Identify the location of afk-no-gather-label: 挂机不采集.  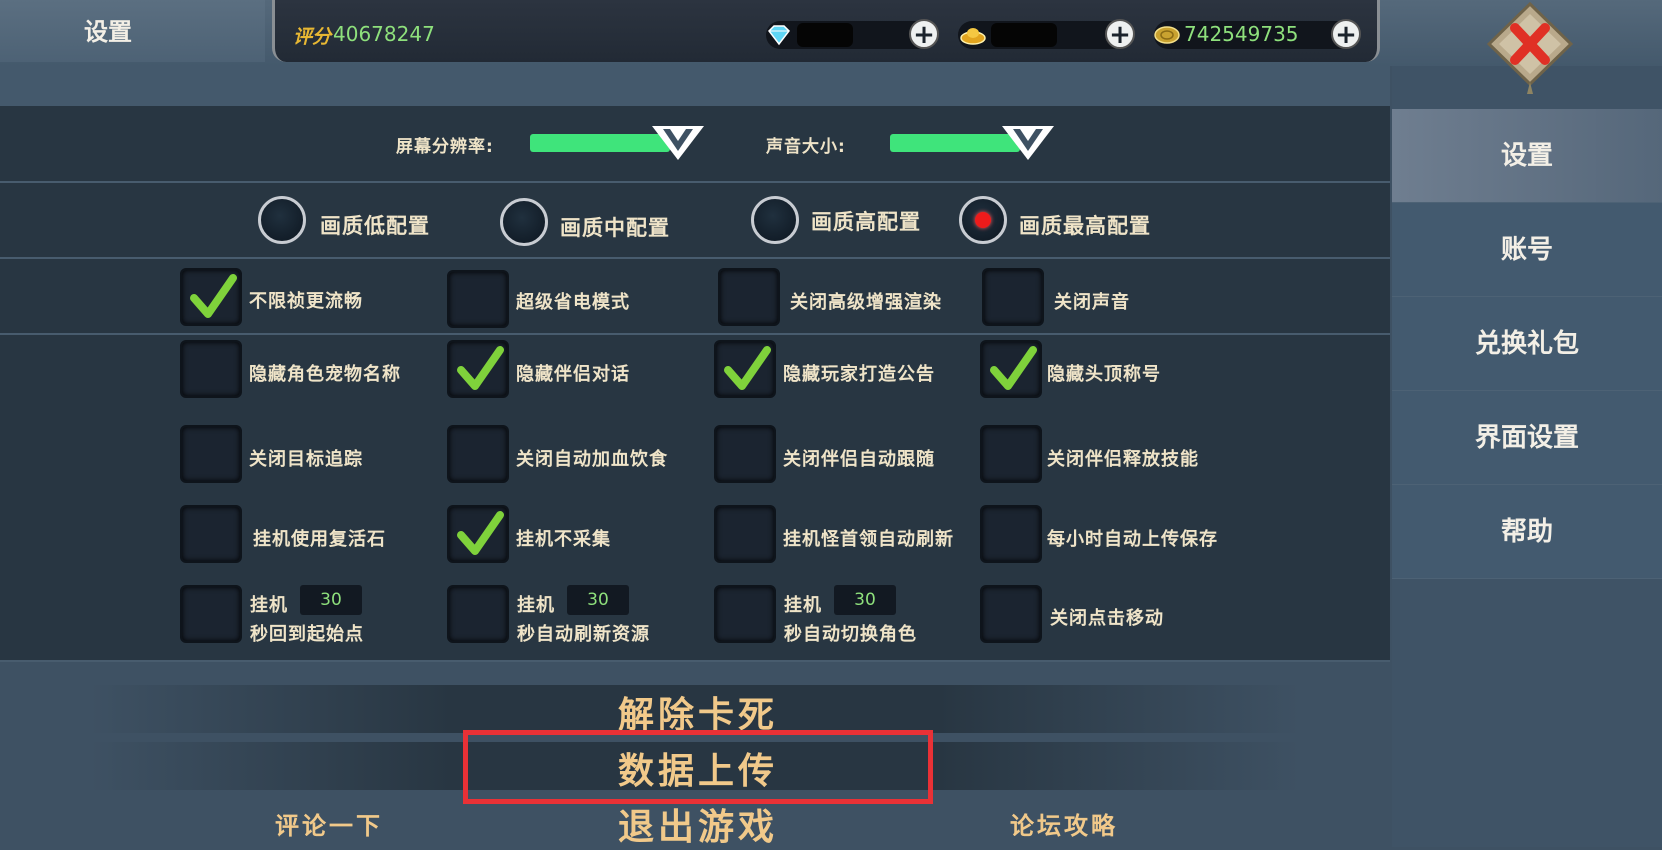
(563, 539).